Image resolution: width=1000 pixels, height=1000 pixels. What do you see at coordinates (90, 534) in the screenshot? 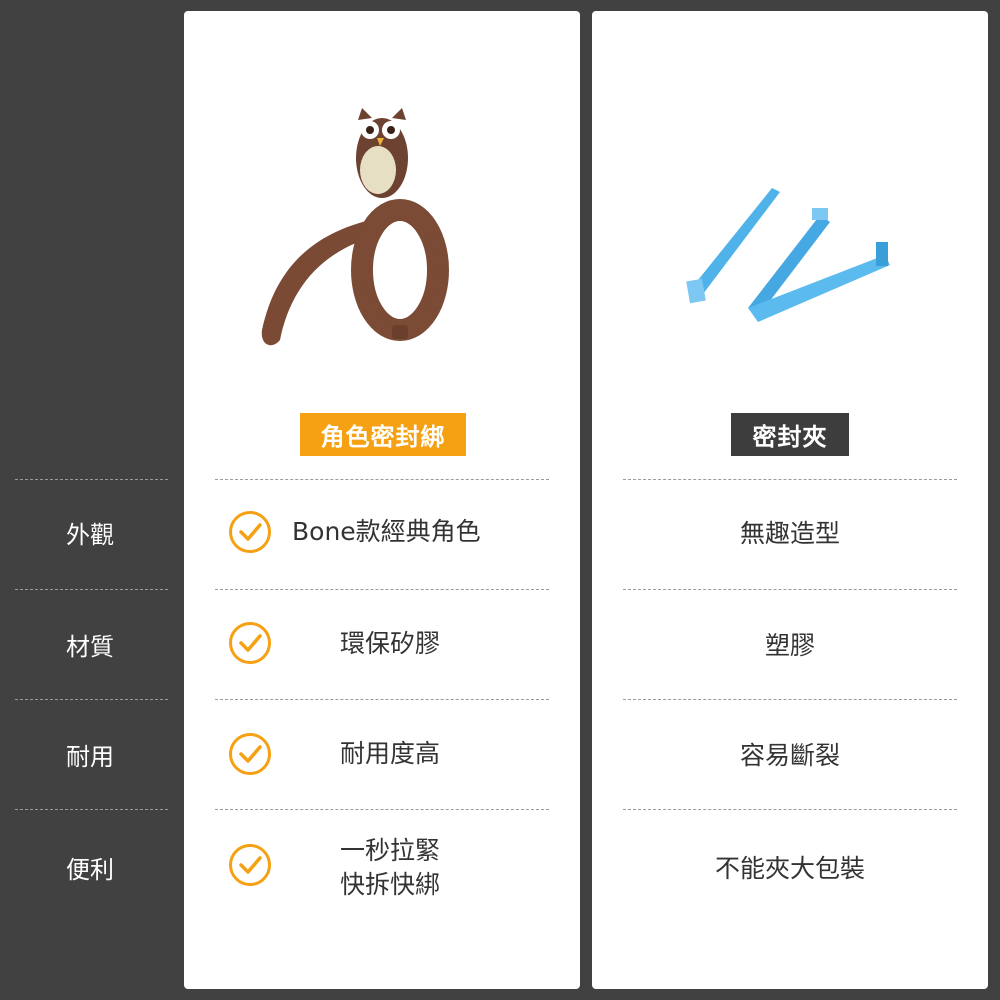
I see `row-label-appearance: 外觀` at bounding box center [90, 534].